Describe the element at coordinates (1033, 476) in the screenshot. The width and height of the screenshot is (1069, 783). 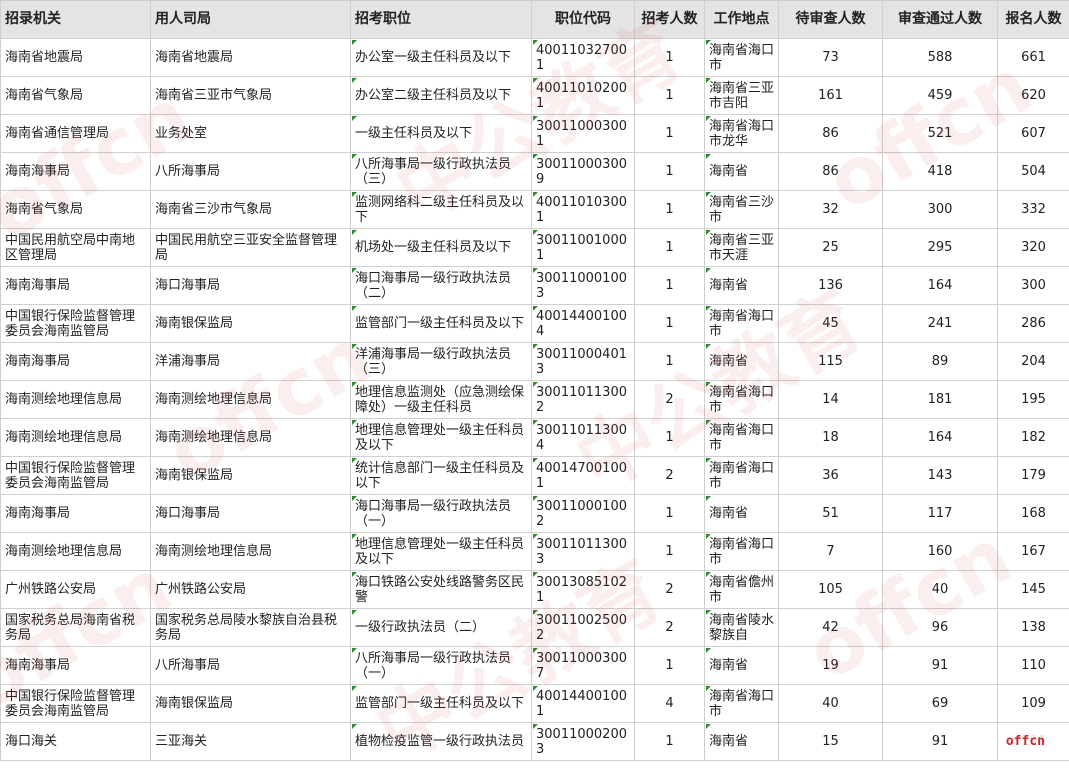
I see `cell-applicants: 179` at that location.